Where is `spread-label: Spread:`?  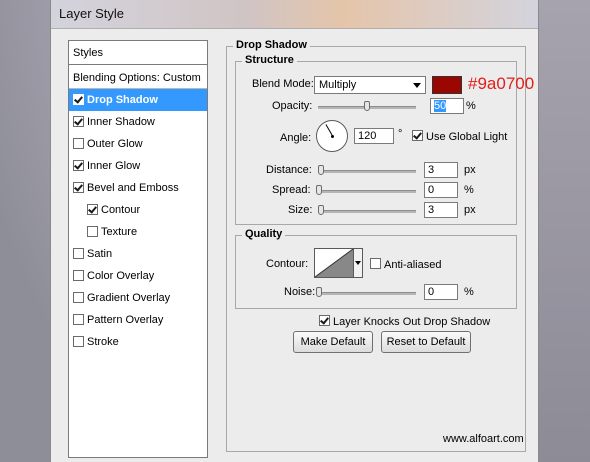
spread-label: Spread: is located at coordinates (291, 190).